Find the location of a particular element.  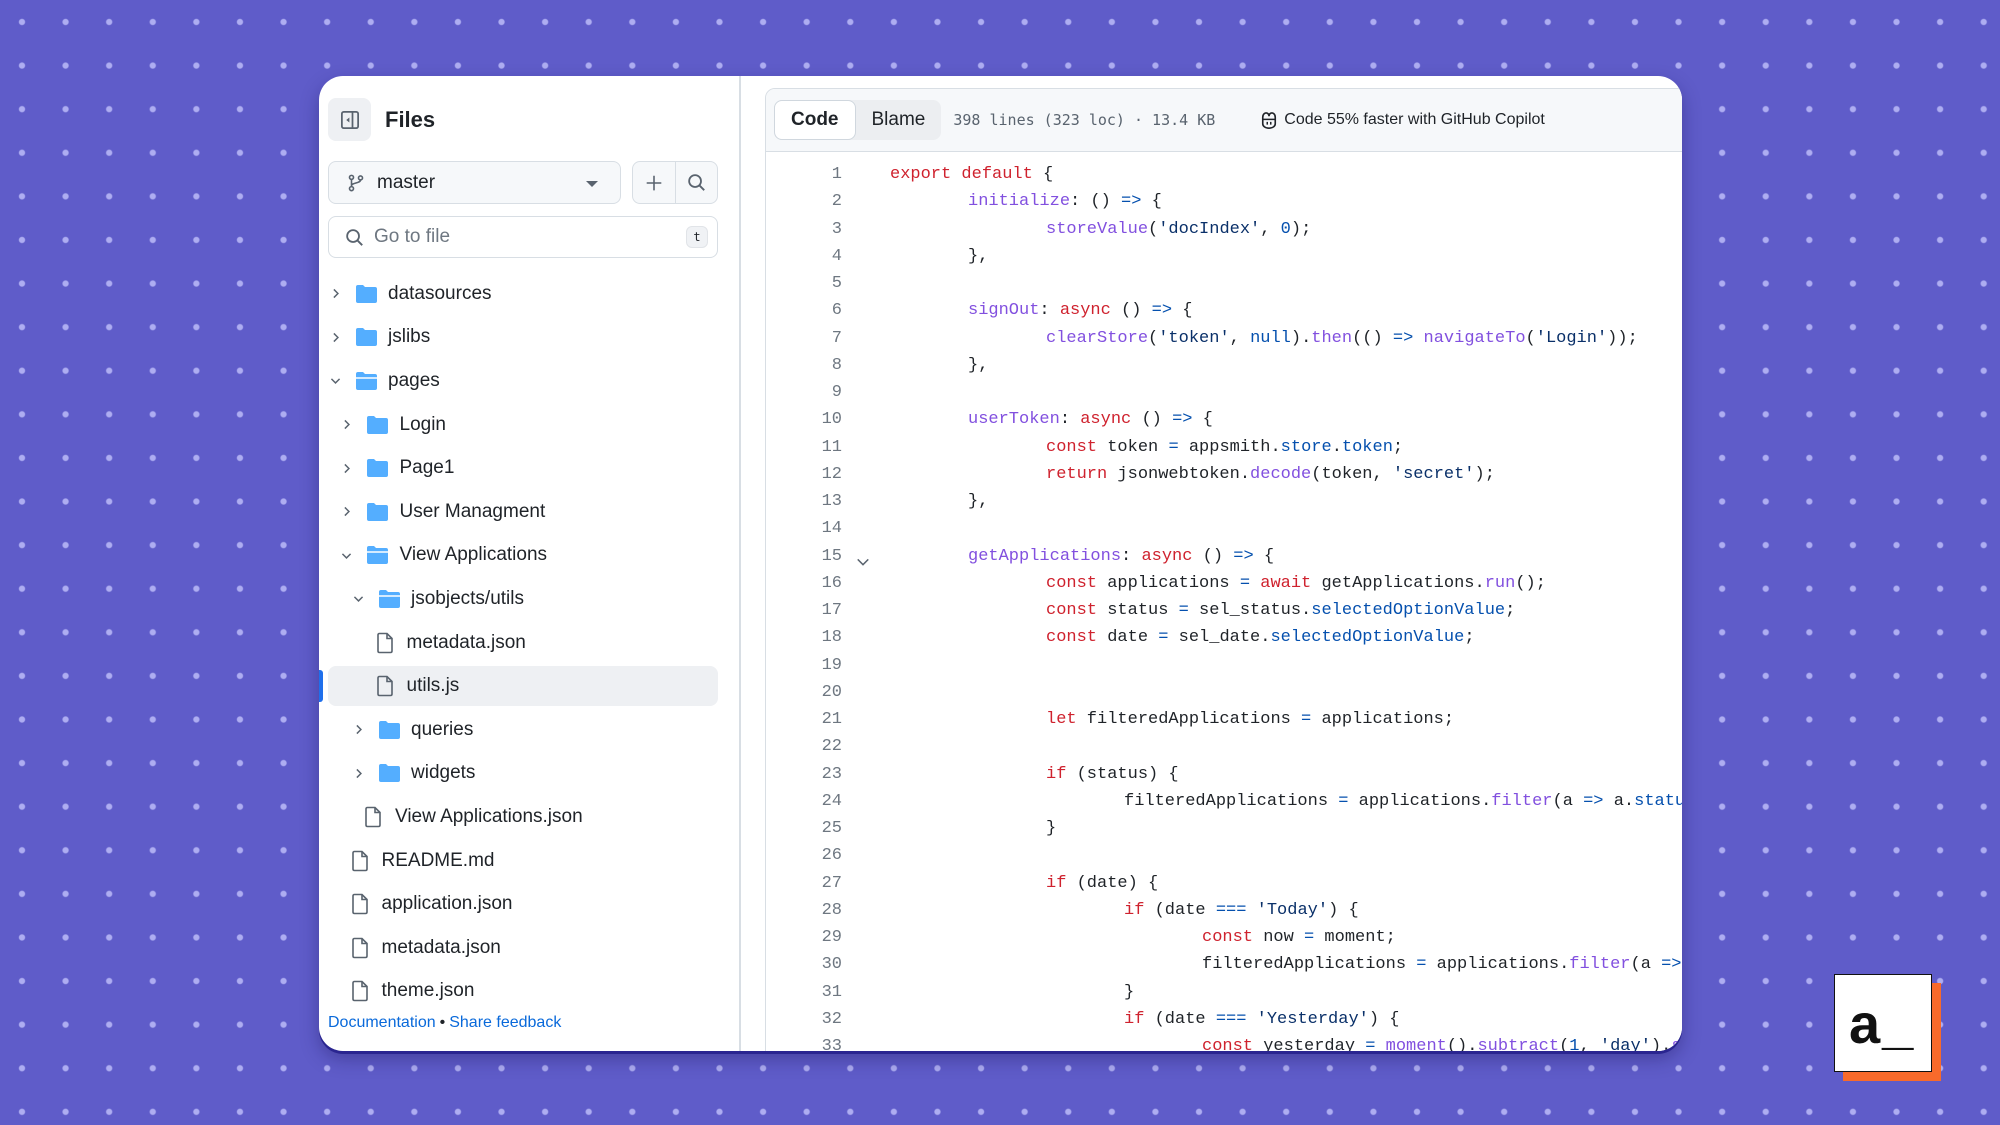

go-to-file-input is located at coordinates (519, 237).